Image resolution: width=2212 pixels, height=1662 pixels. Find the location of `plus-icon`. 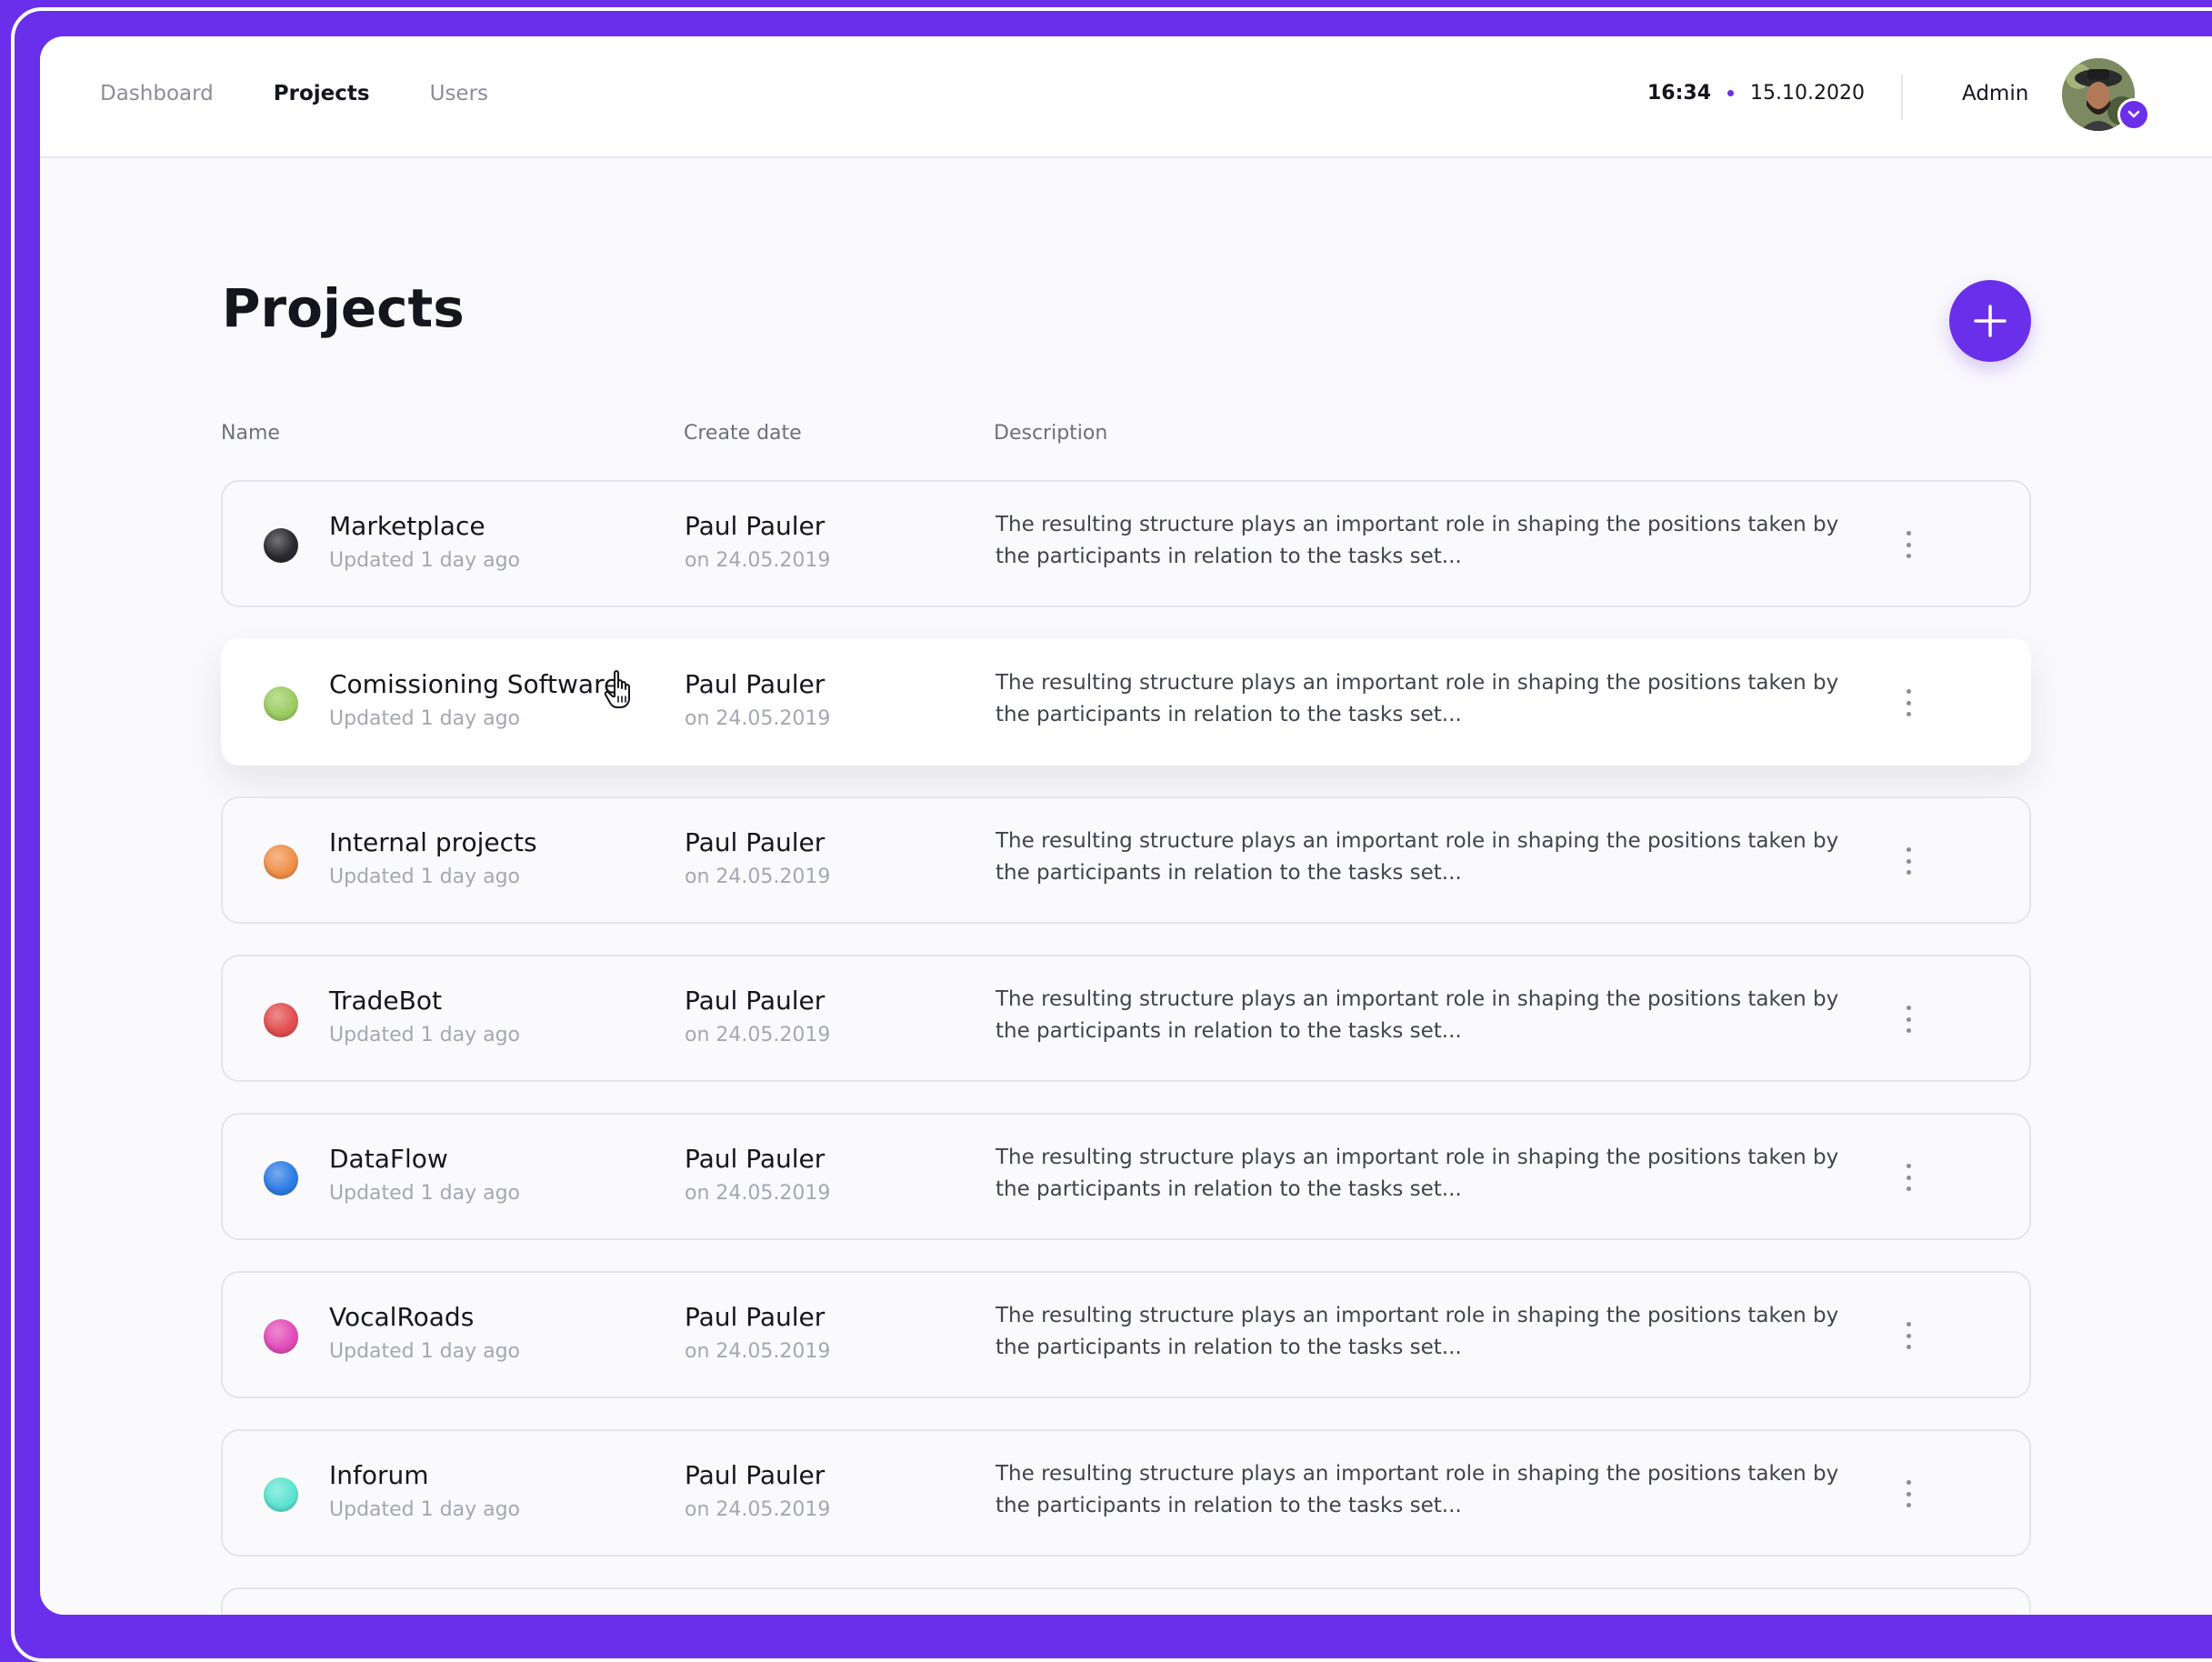

plus-icon is located at coordinates (1990, 321).